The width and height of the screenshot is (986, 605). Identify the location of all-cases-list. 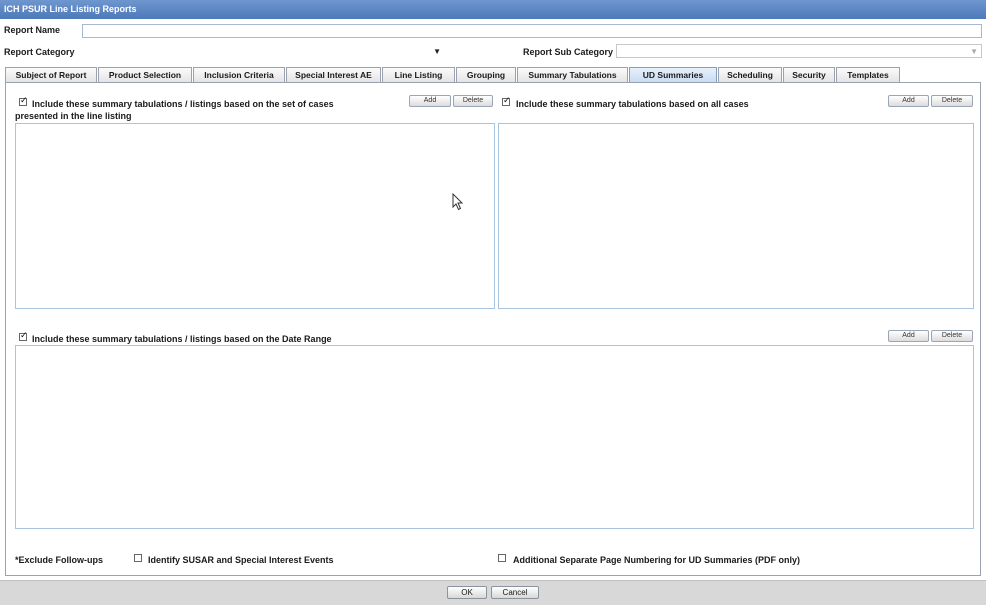
(736, 216).